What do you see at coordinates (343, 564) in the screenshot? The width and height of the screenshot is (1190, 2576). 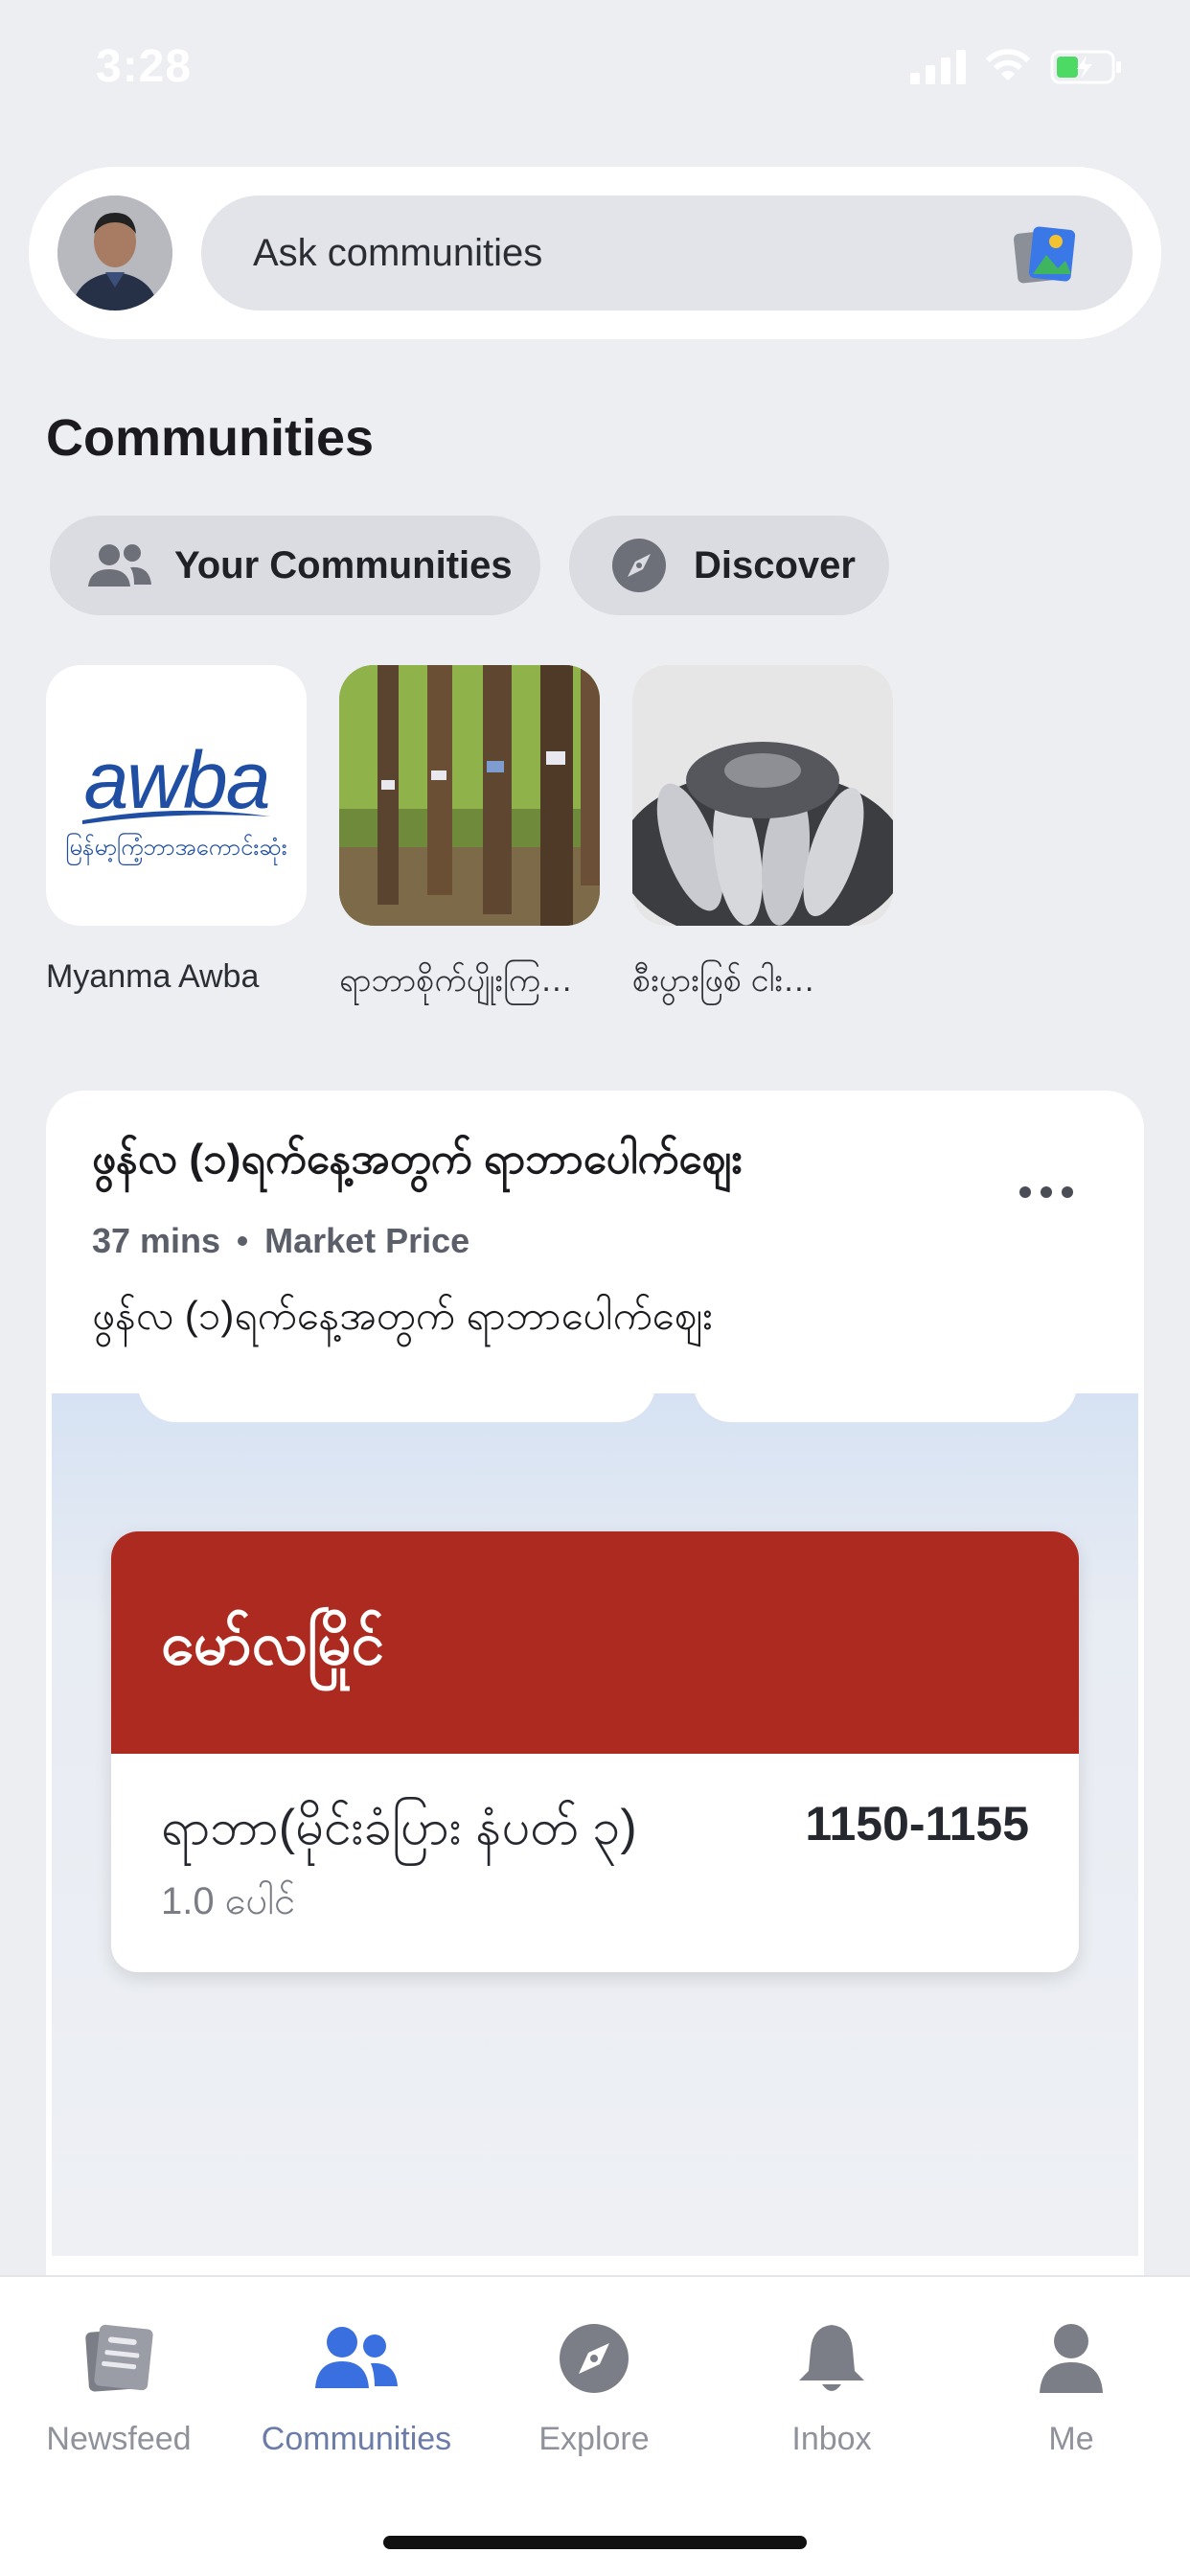 I see `your-communities-label: Your Communities` at bounding box center [343, 564].